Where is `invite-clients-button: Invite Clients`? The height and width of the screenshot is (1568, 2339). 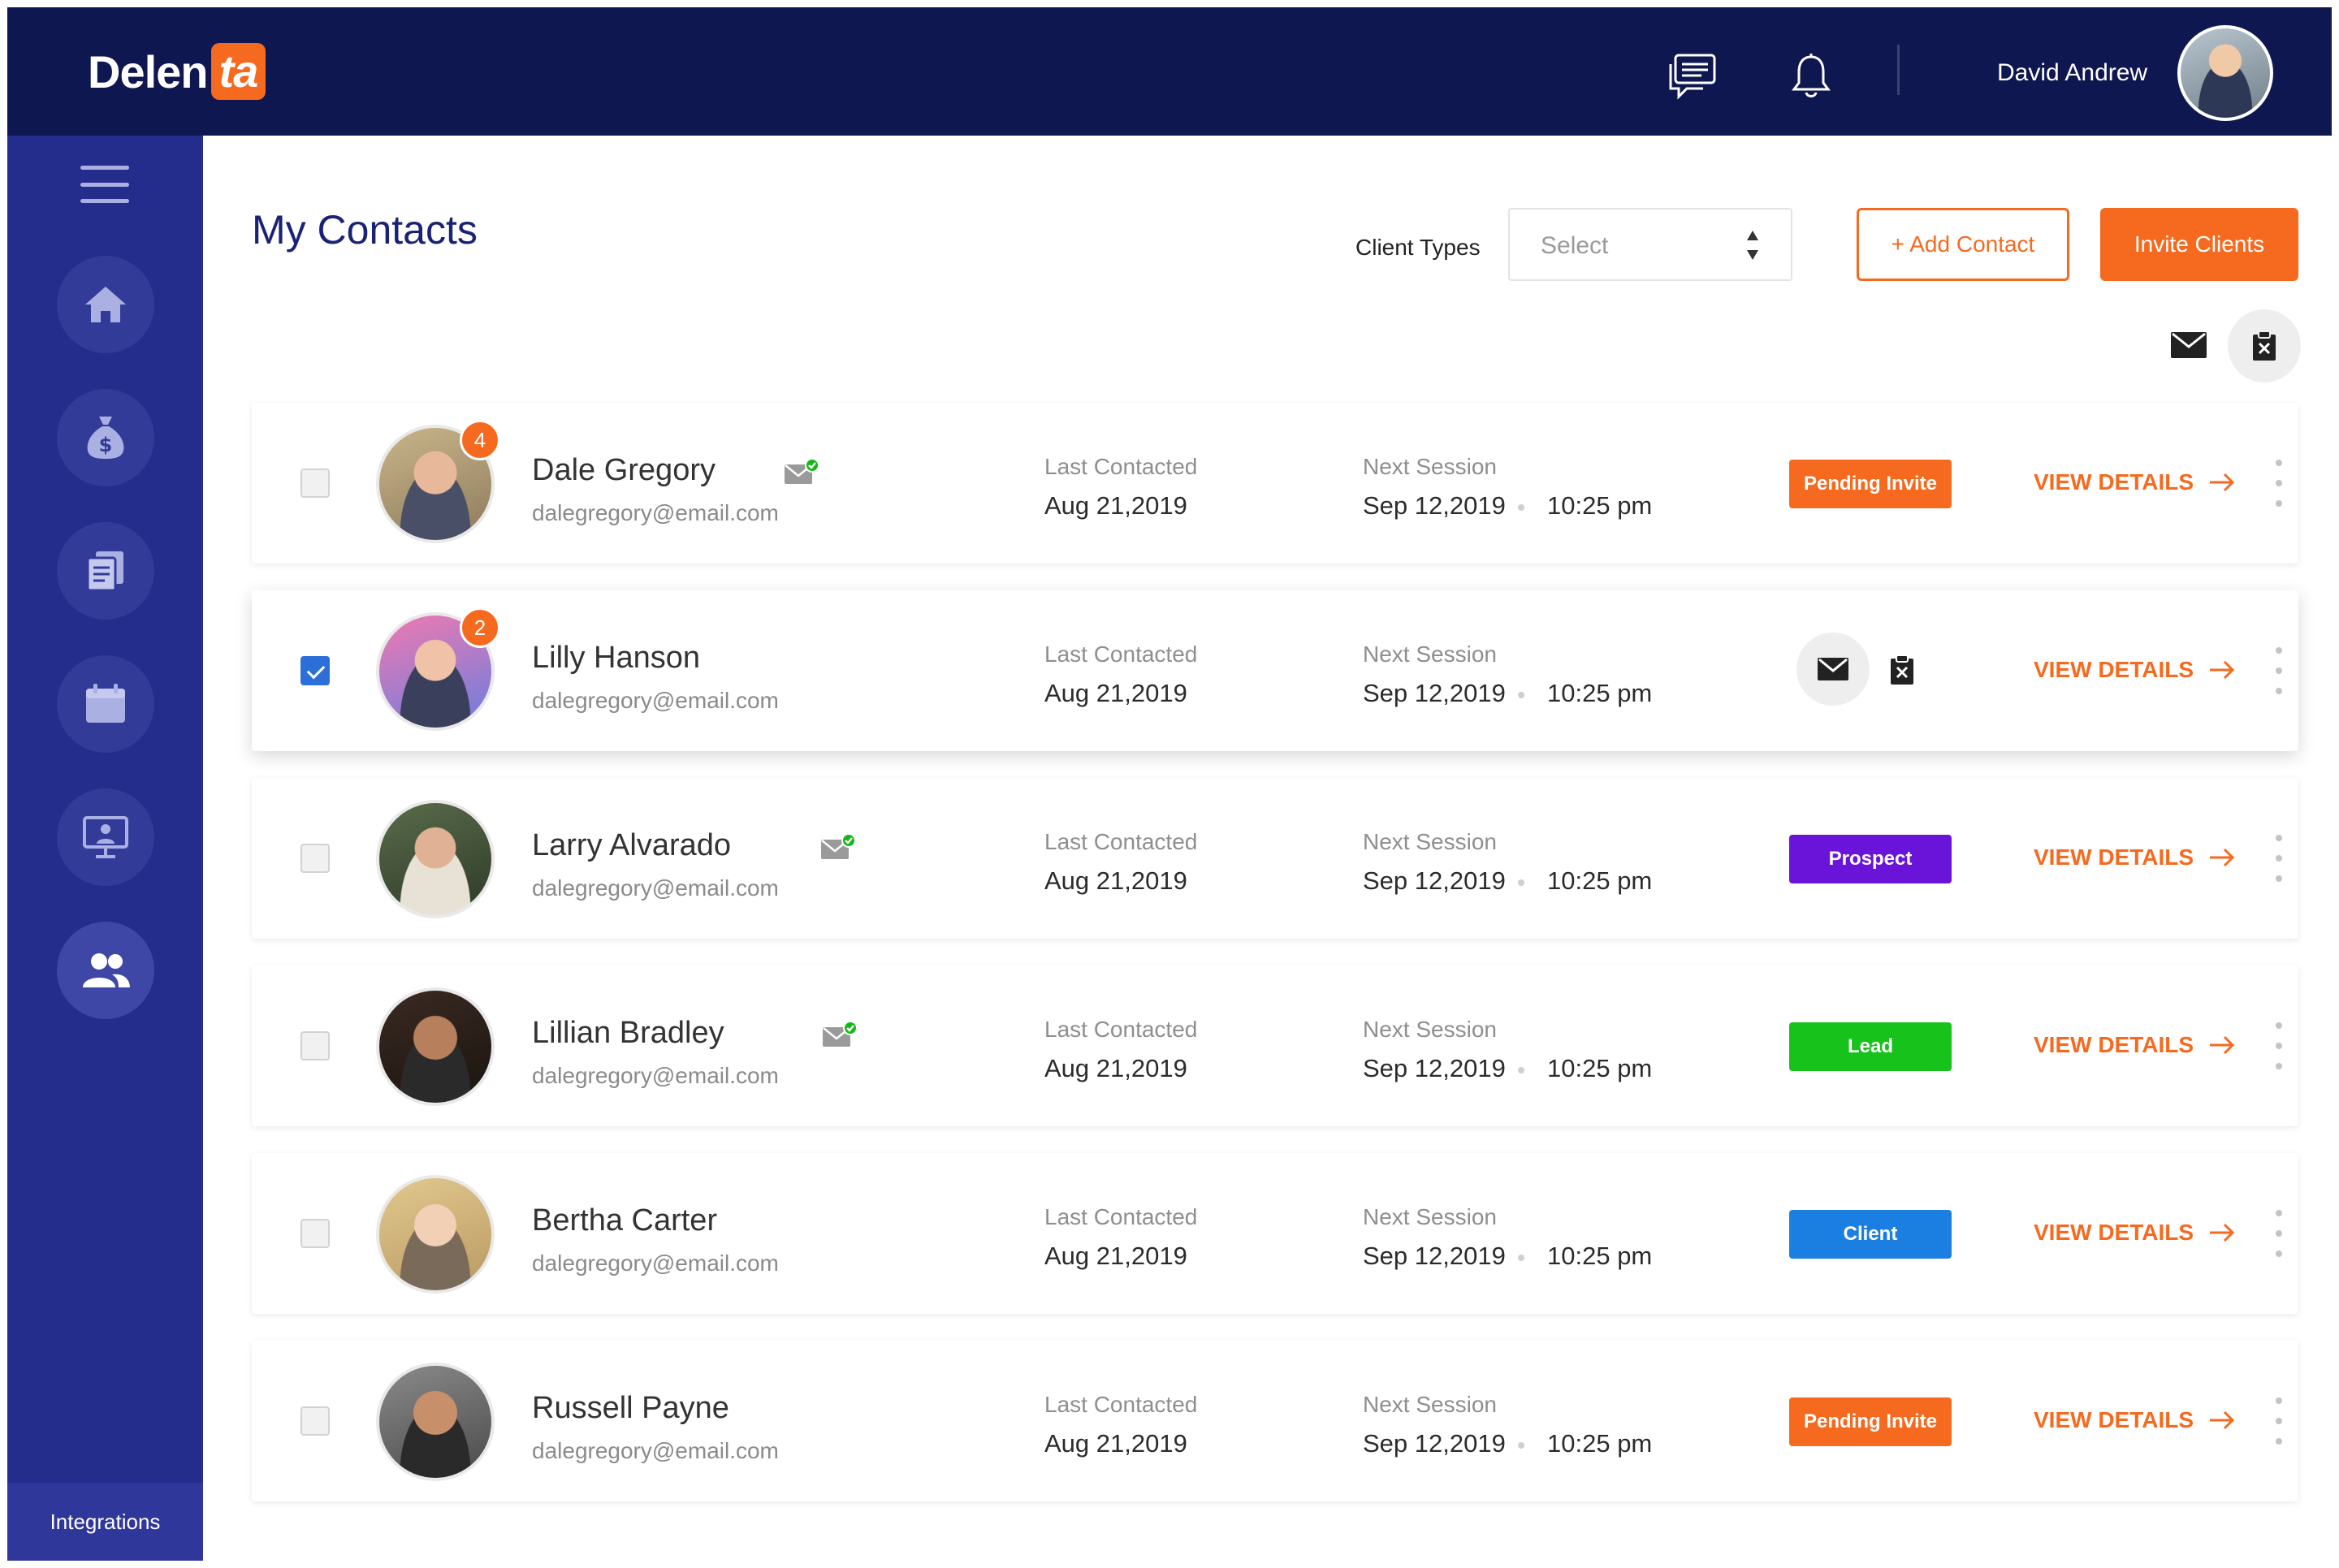
invite-clients-button: Invite Clients is located at coordinates (2199, 244).